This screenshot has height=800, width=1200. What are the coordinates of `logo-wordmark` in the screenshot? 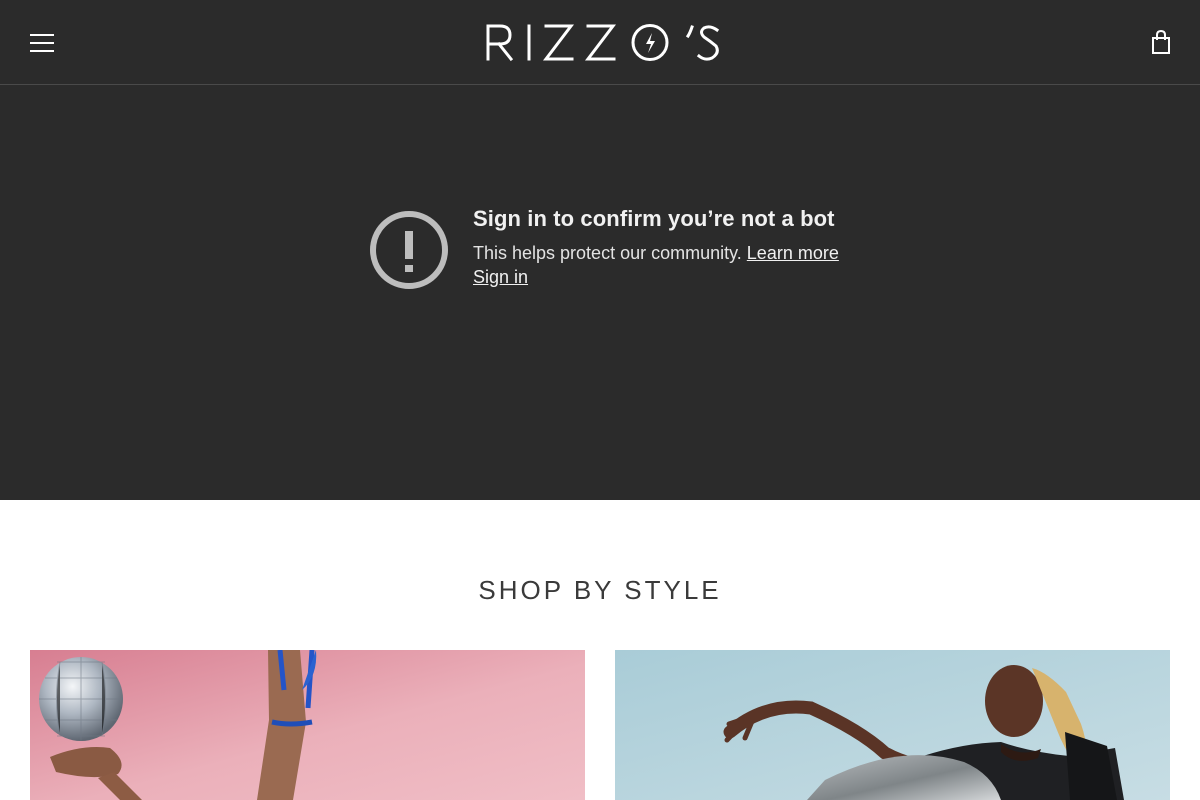 It's located at (603, 43).